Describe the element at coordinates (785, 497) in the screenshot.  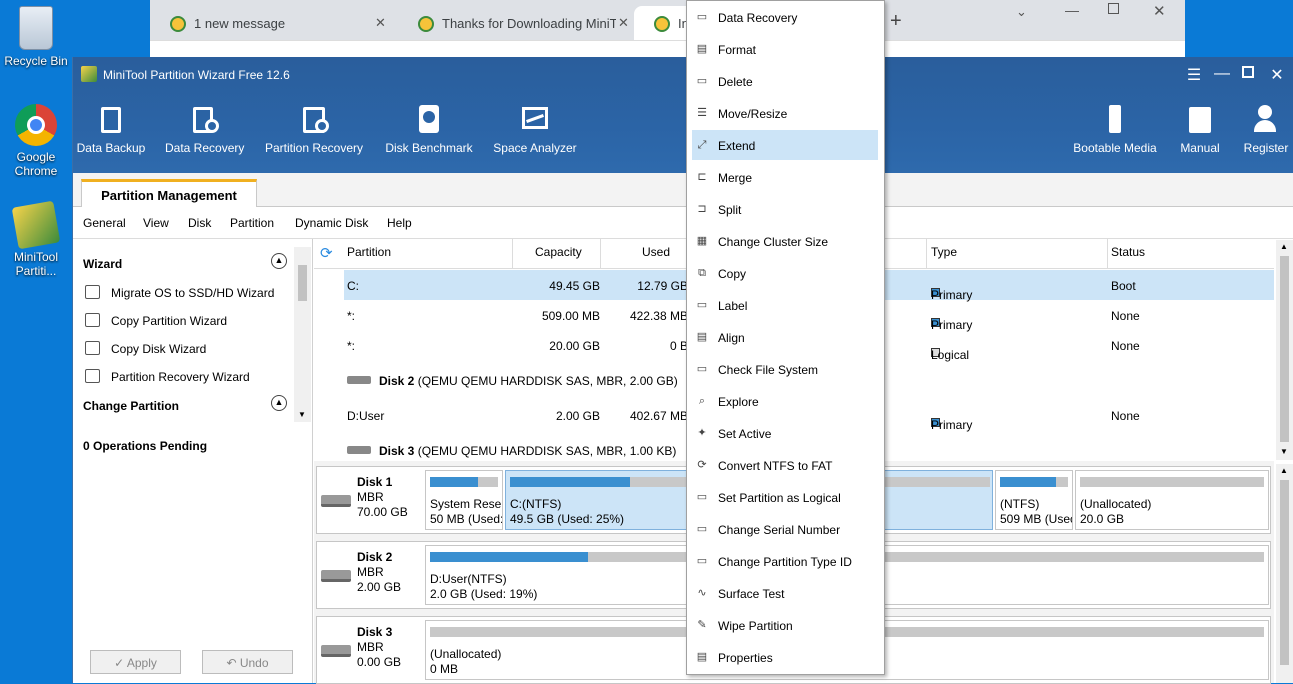
I see `menu-item-set-partition-as-logical: ▭ Set Partition as Logical` at that location.